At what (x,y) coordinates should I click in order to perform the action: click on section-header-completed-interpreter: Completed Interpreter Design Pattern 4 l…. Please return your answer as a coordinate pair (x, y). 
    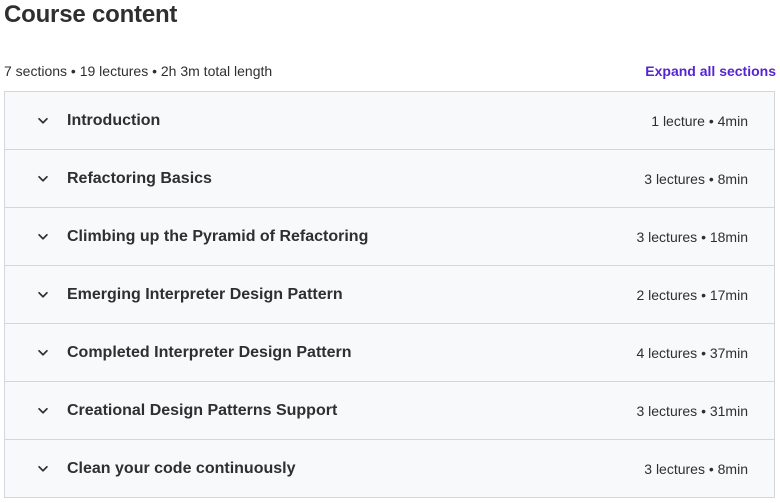
    Looking at the image, I should click on (389, 353).